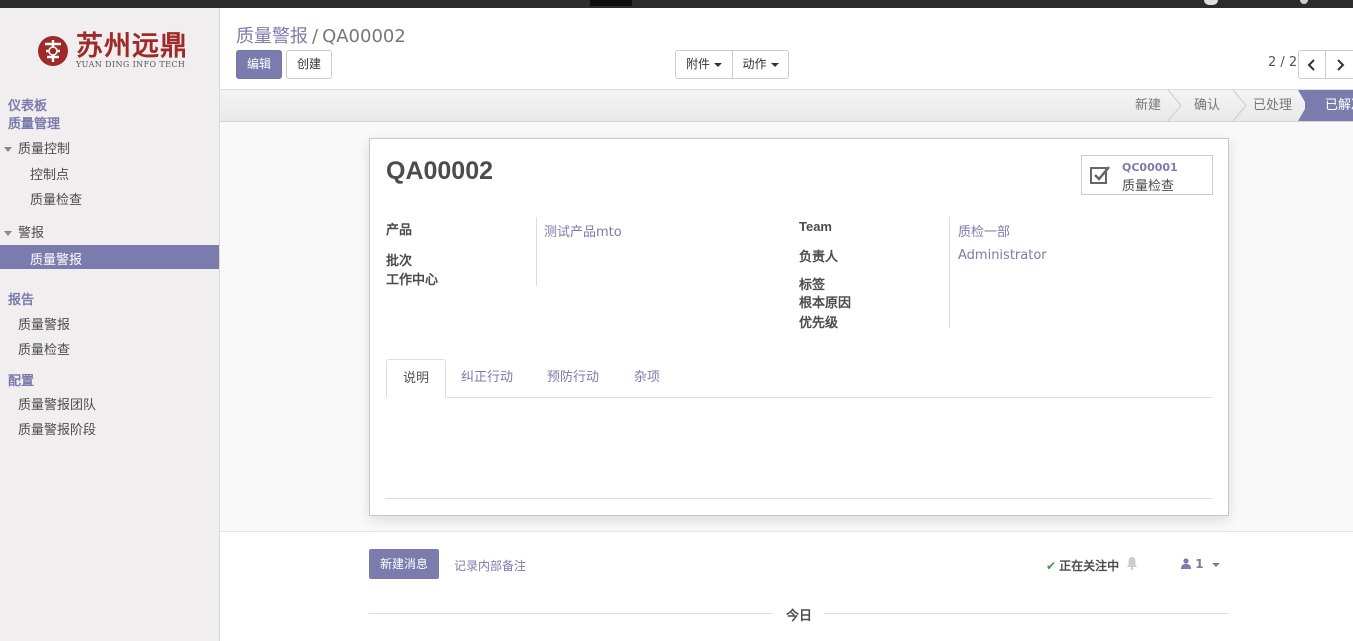  Describe the element at coordinates (44, 149) in the screenshot. I see `sidebar-group-label: 质量控制` at that location.